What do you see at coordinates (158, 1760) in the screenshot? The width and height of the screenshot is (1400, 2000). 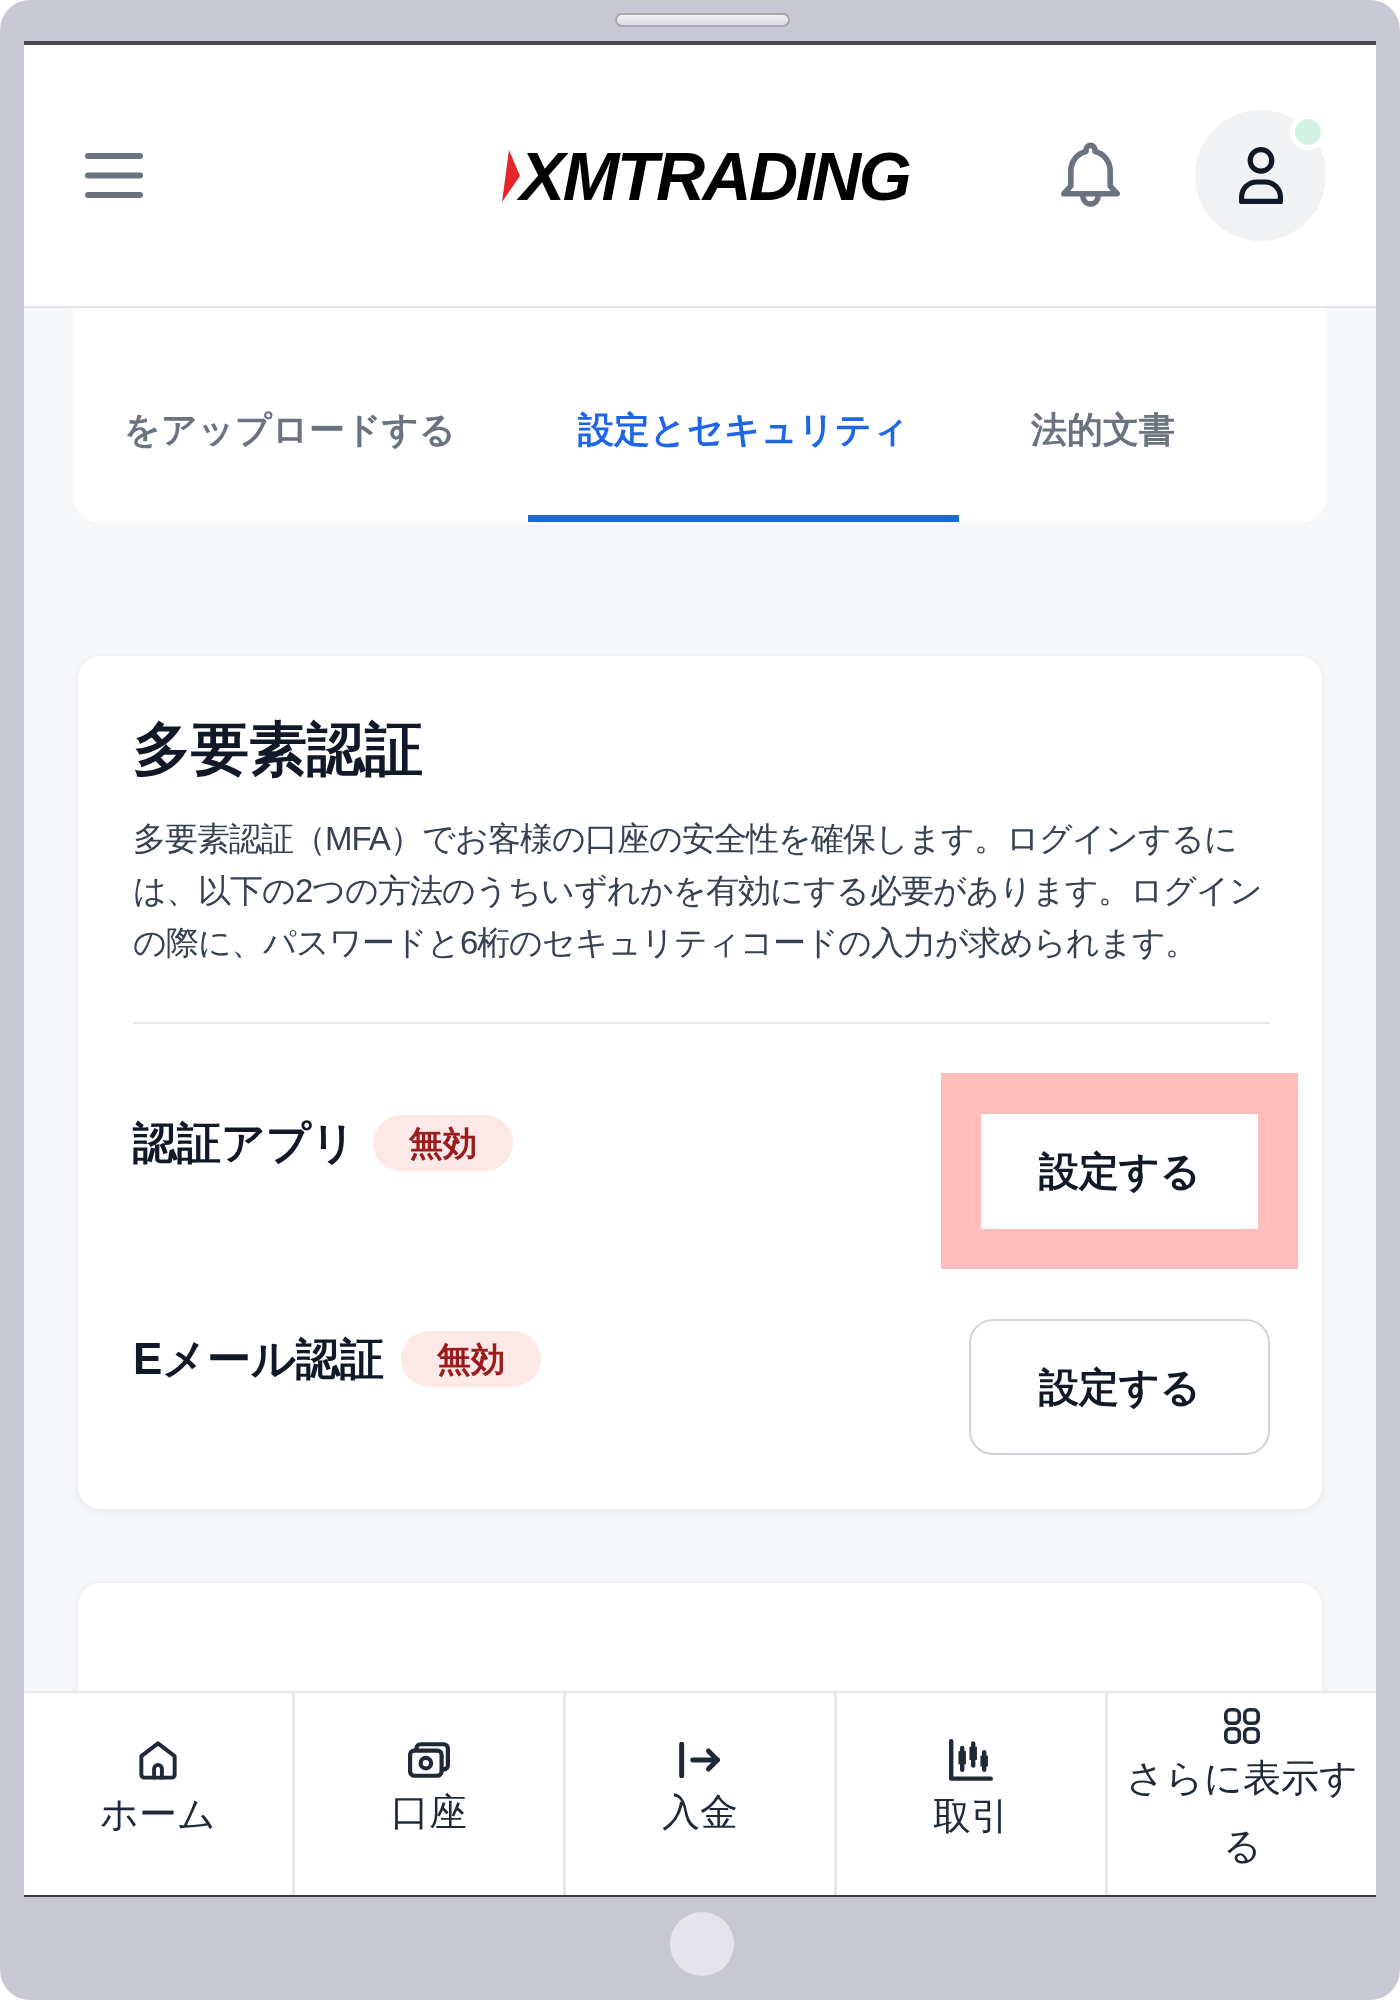 I see `home-icon` at bounding box center [158, 1760].